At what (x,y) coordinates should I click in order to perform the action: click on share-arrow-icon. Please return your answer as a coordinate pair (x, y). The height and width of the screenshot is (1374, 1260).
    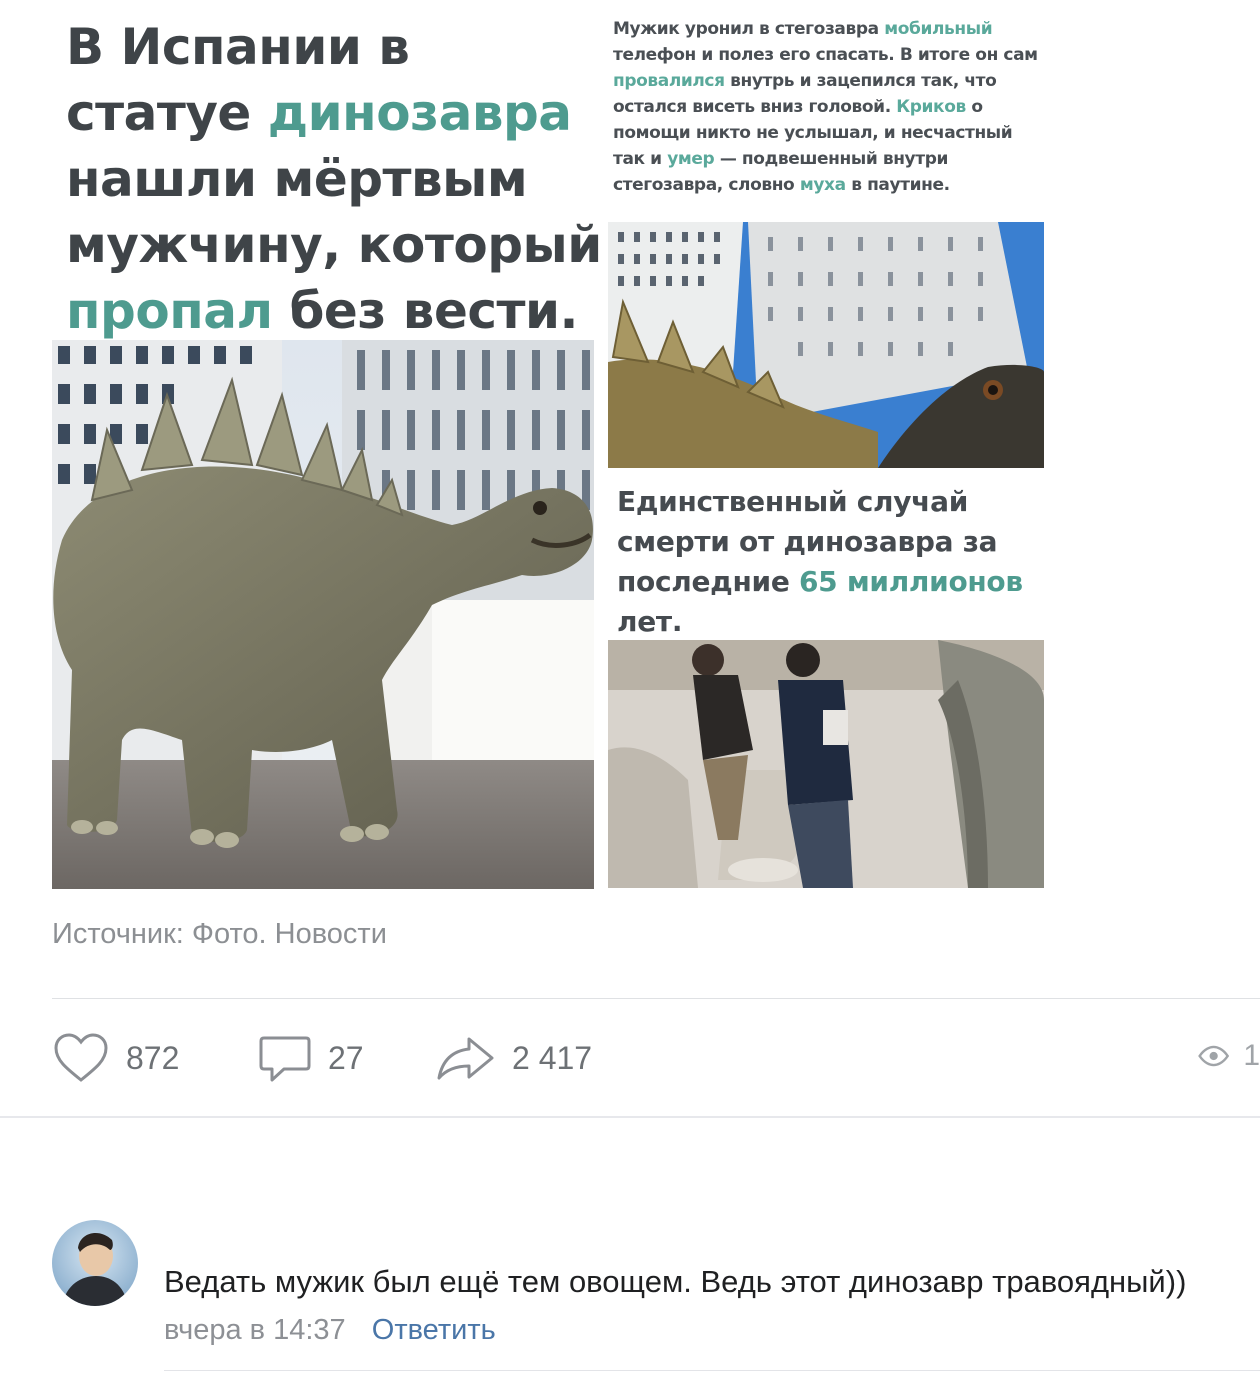
    Looking at the image, I should click on (465, 1058).